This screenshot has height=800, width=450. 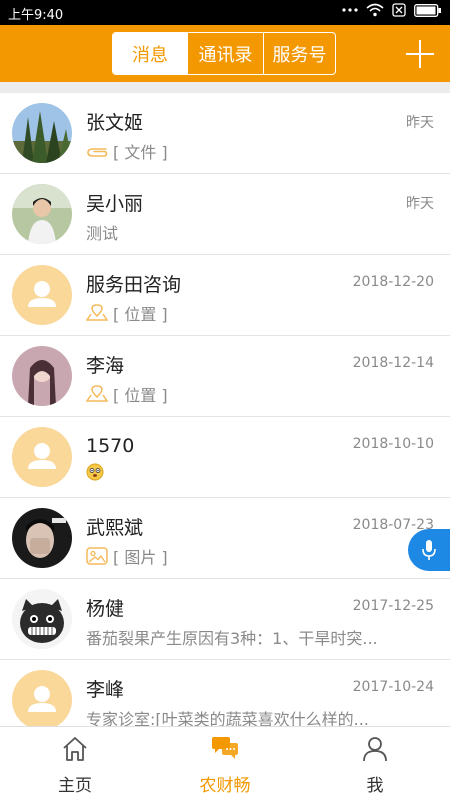 What do you see at coordinates (225, 295) in the screenshot?
I see `conversation-row: 服务田咨询 2018-12-20 [ 位置 ]` at bounding box center [225, 295].